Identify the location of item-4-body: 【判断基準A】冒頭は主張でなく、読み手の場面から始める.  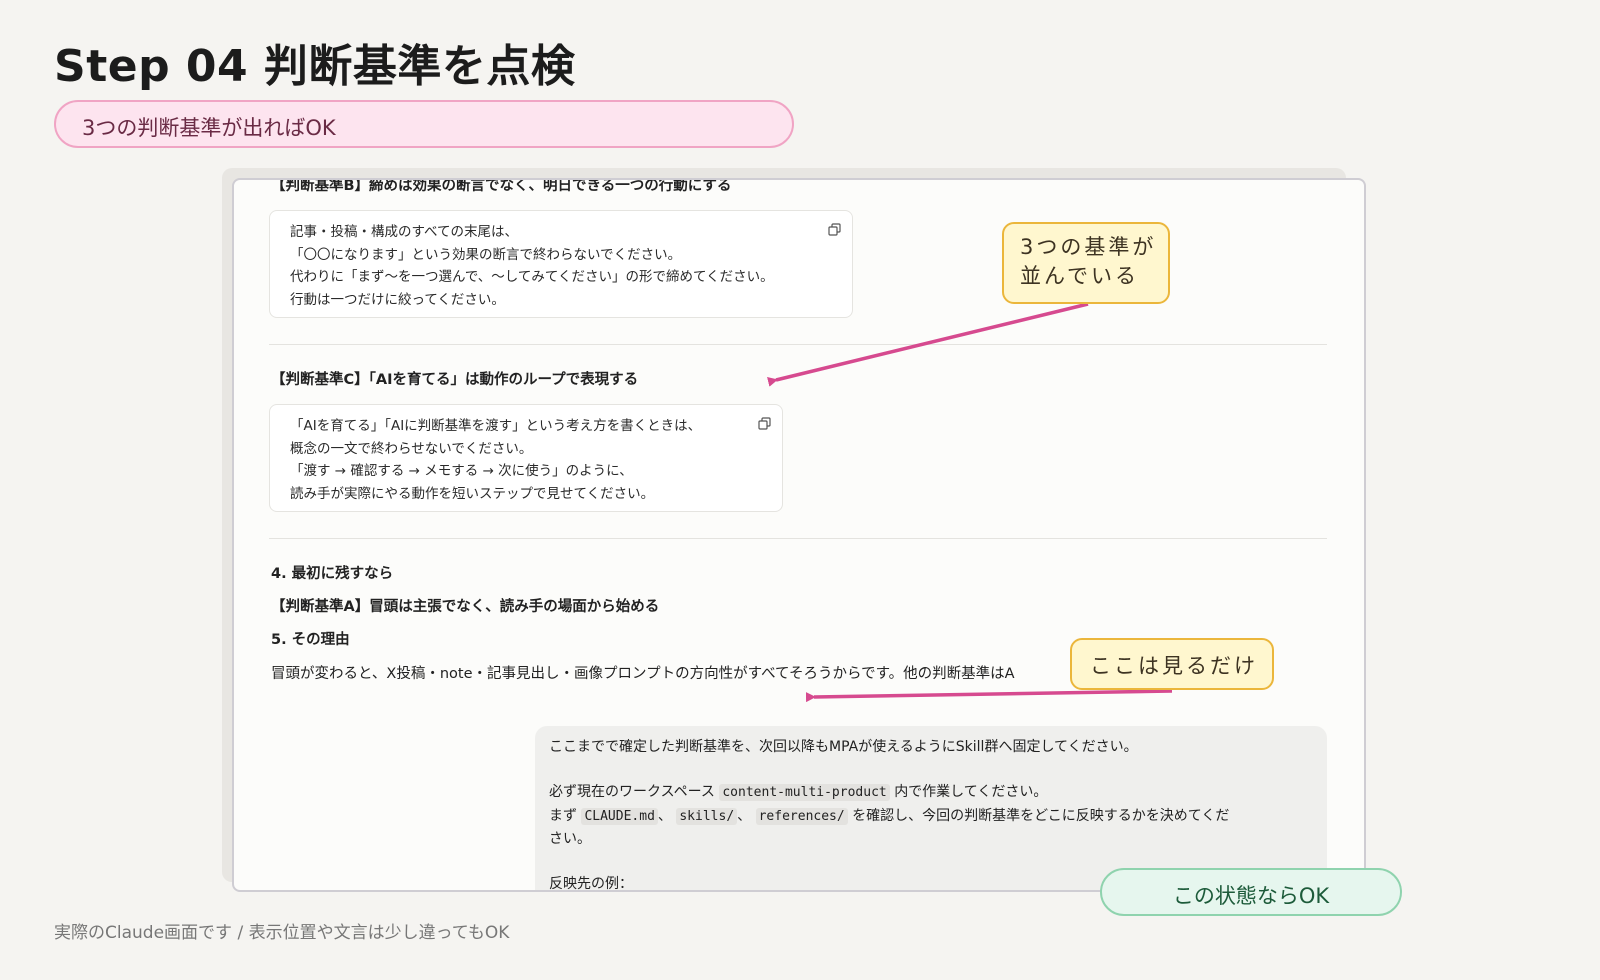
(465, 607).